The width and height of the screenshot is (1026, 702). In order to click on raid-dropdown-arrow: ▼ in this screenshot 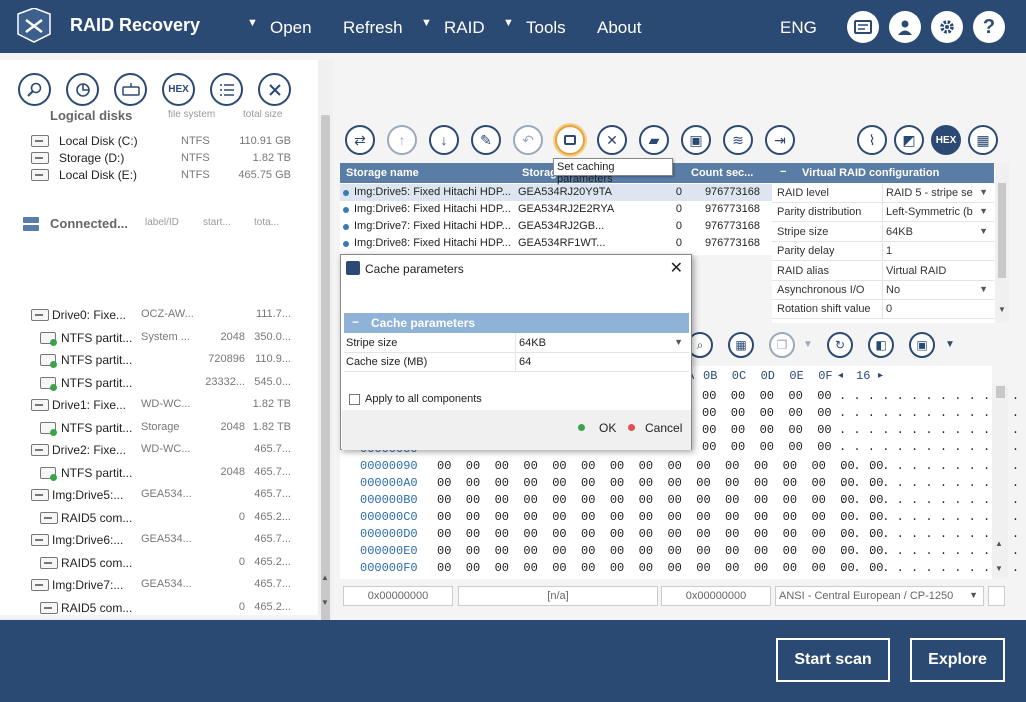, I will do `click(426, 23)`.